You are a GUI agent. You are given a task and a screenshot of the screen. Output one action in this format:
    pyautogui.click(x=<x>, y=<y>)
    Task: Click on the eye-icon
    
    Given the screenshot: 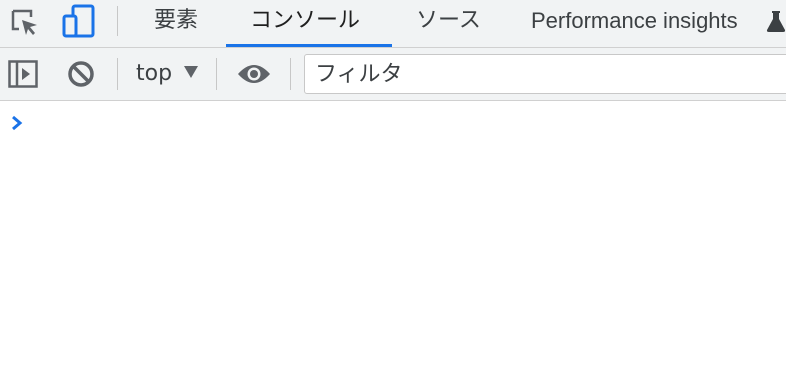 What is the action you would take?
    pyautogui.click(x=254, y=76)
    